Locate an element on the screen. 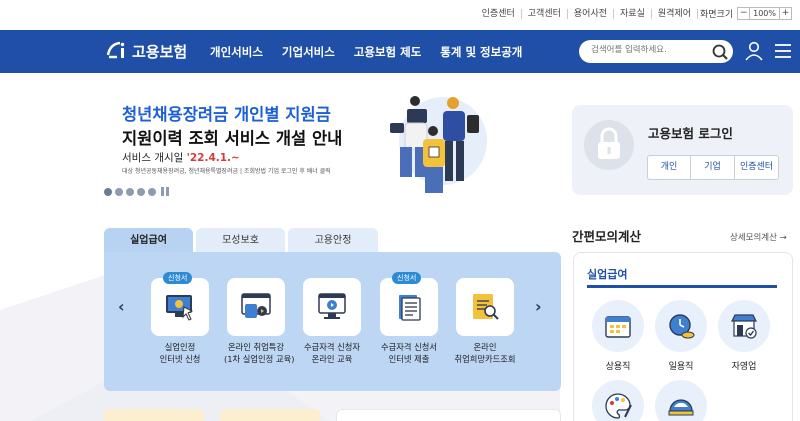  banner-date-label: 서비스 개시일 is located at coordinates (154, 158).